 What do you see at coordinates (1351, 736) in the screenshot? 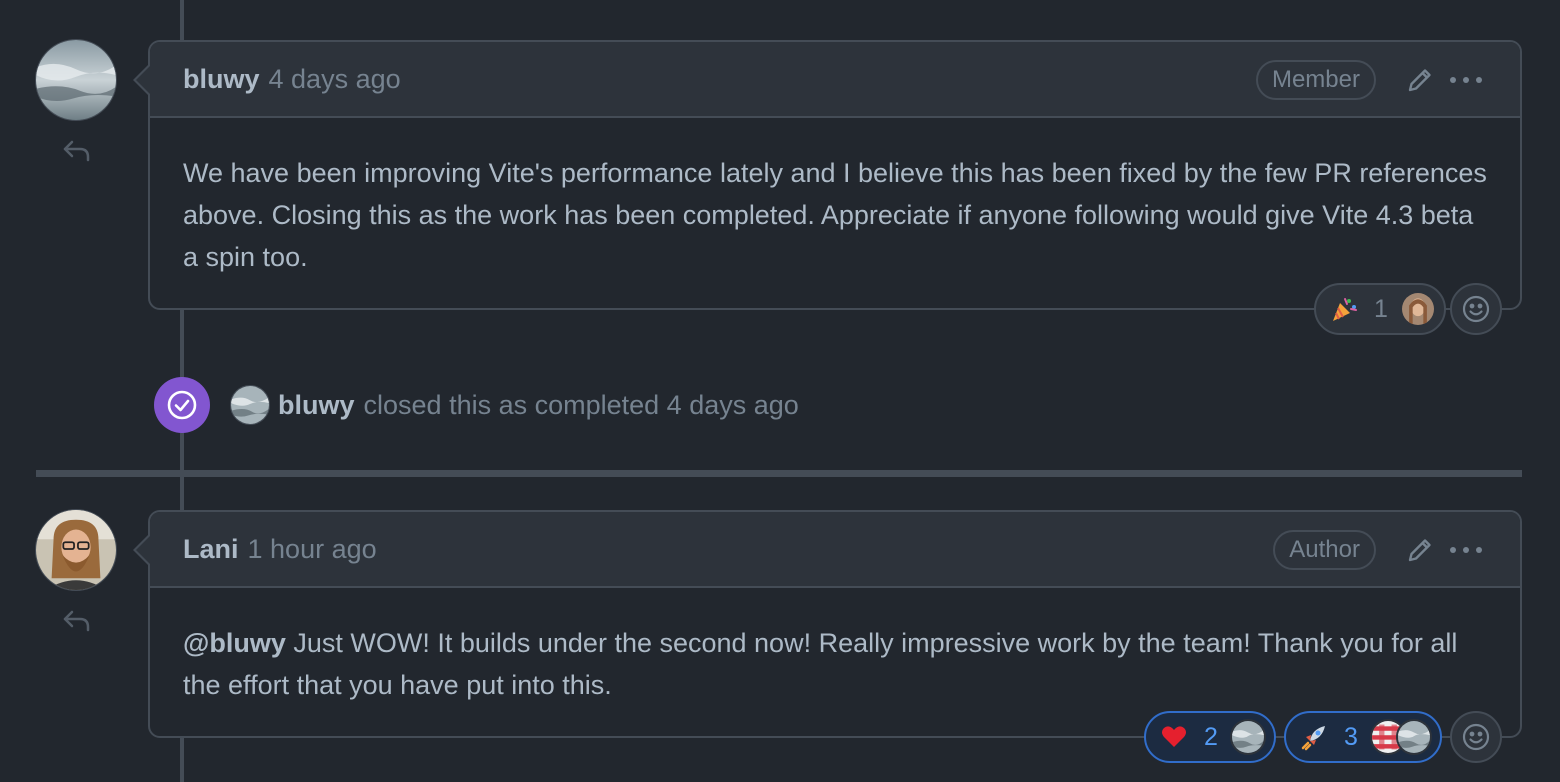
I see `reaction-count: 3` at bounding box center [1351, 736].